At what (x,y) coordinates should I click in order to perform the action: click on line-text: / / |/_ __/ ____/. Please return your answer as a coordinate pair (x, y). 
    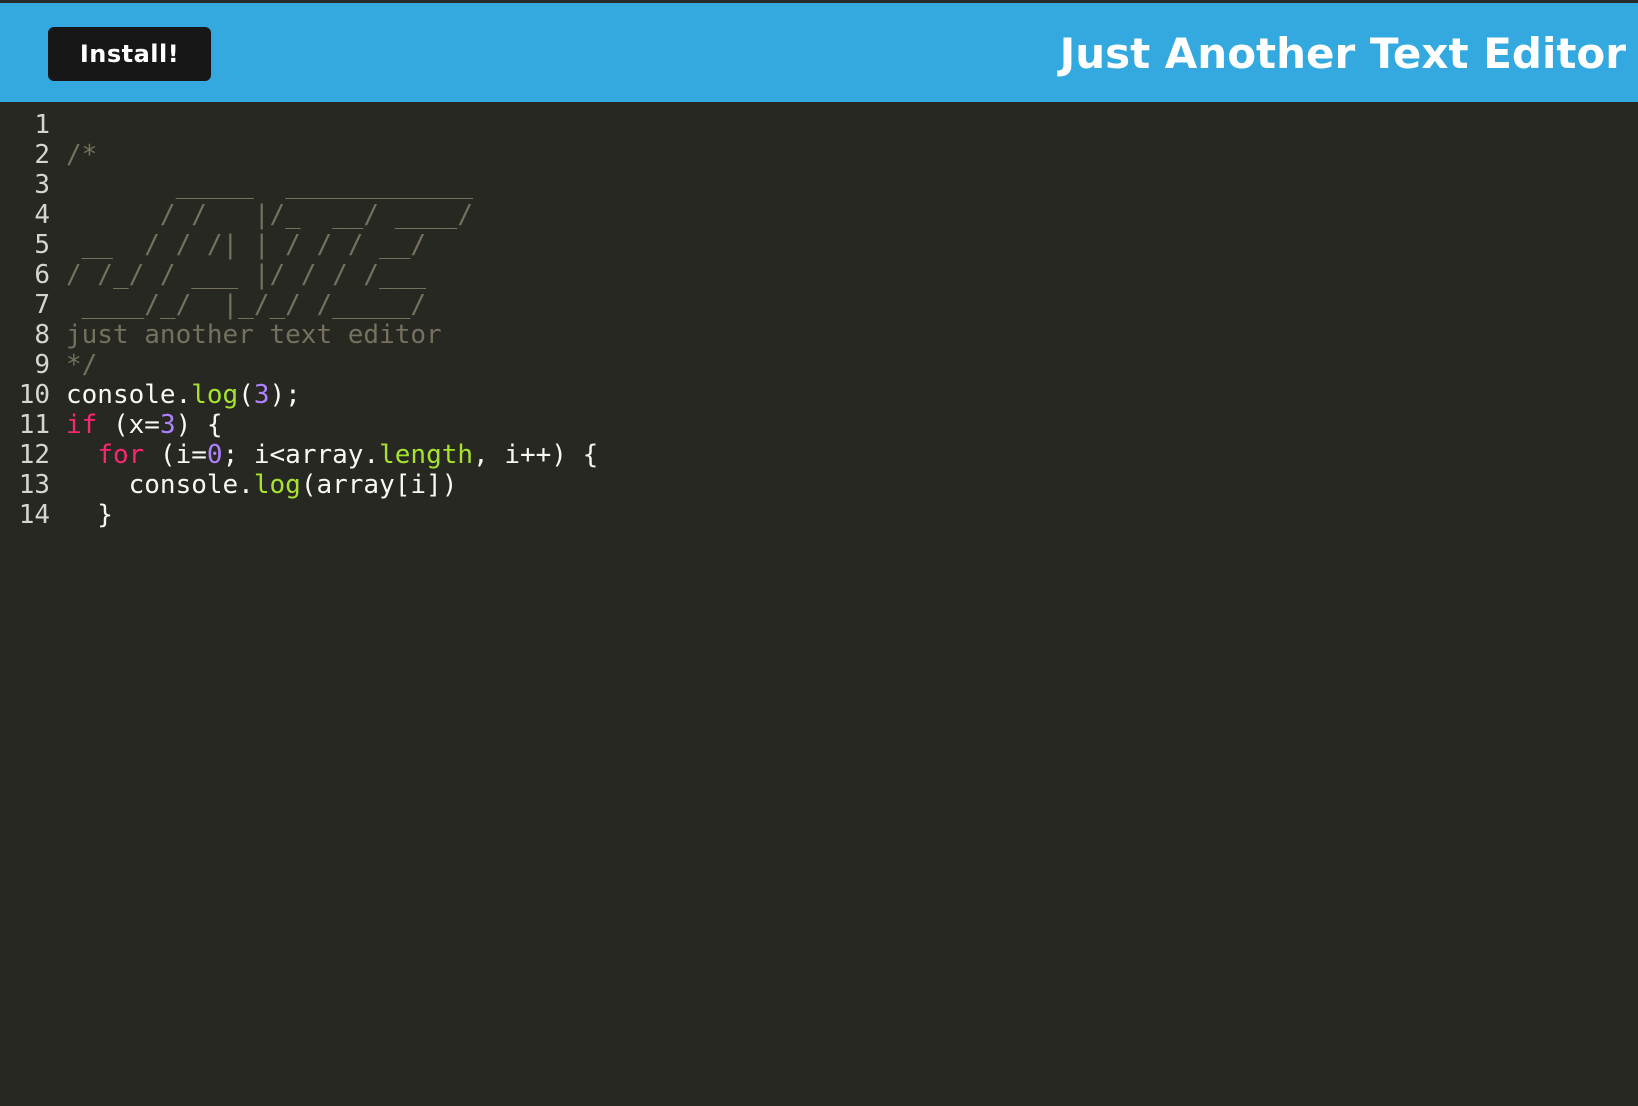
    Looking at the image, I should click on (261, 215).